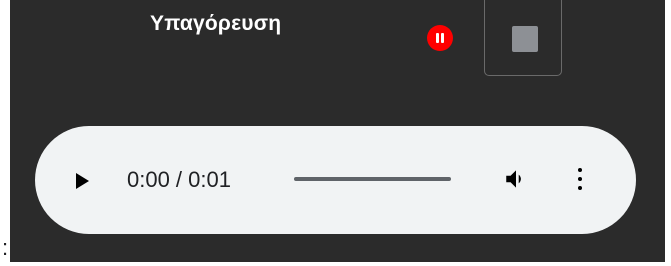 This screenshot has height=266, width=671. I want to click on stop-recording-button, so click(523, 38).